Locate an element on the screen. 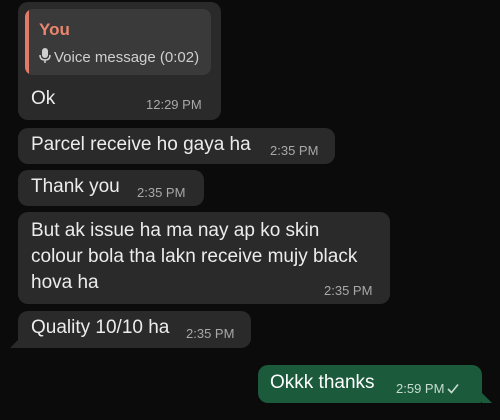 This screenshot has width=500, height=420. message-text: Quality 10/10 ha is located at coordinates (100, 327).